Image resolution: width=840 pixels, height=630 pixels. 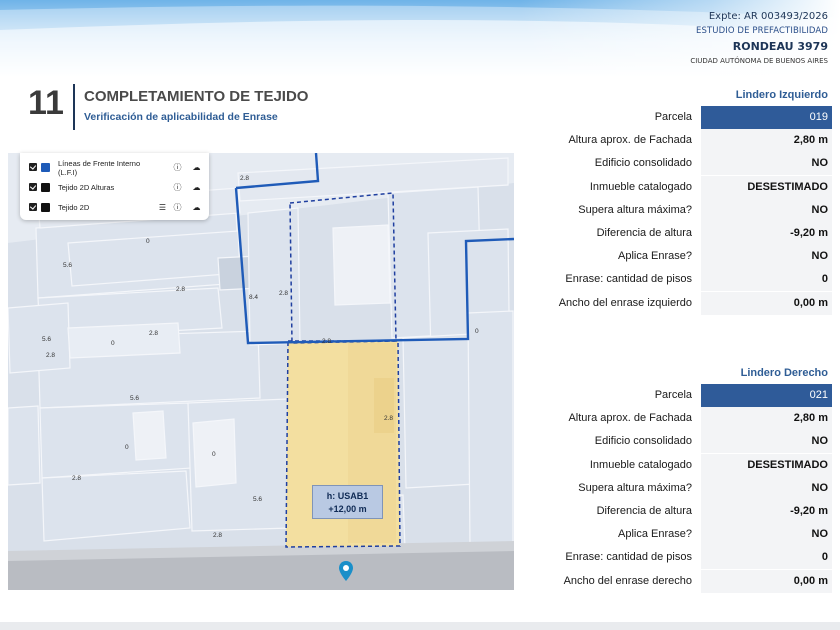 I want to click on location-pin-icon, so click(x=346, y=571).